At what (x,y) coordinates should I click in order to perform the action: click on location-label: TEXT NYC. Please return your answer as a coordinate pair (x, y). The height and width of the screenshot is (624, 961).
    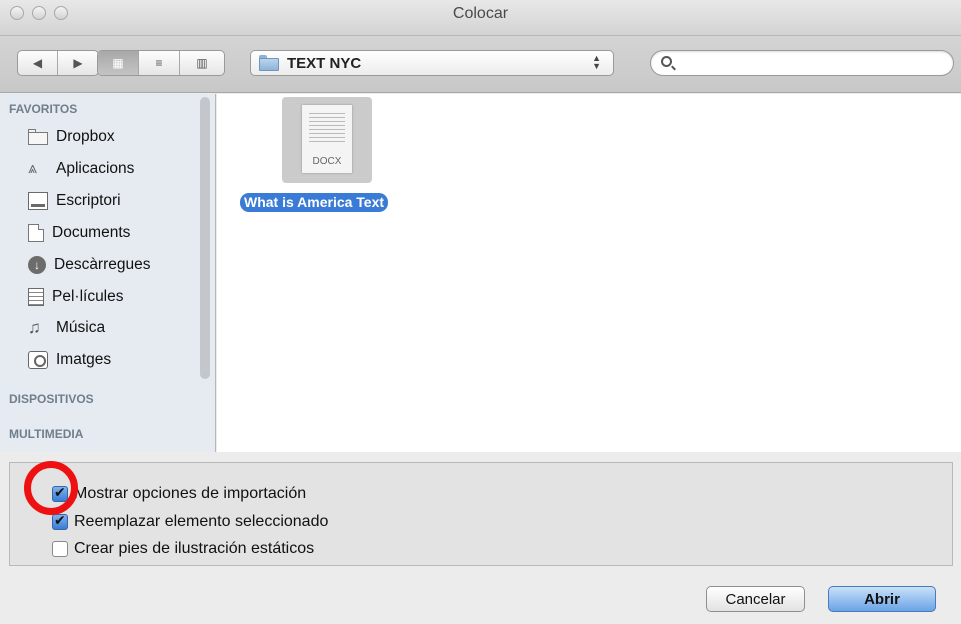
    Looking at the image, I should click on (324, 63).